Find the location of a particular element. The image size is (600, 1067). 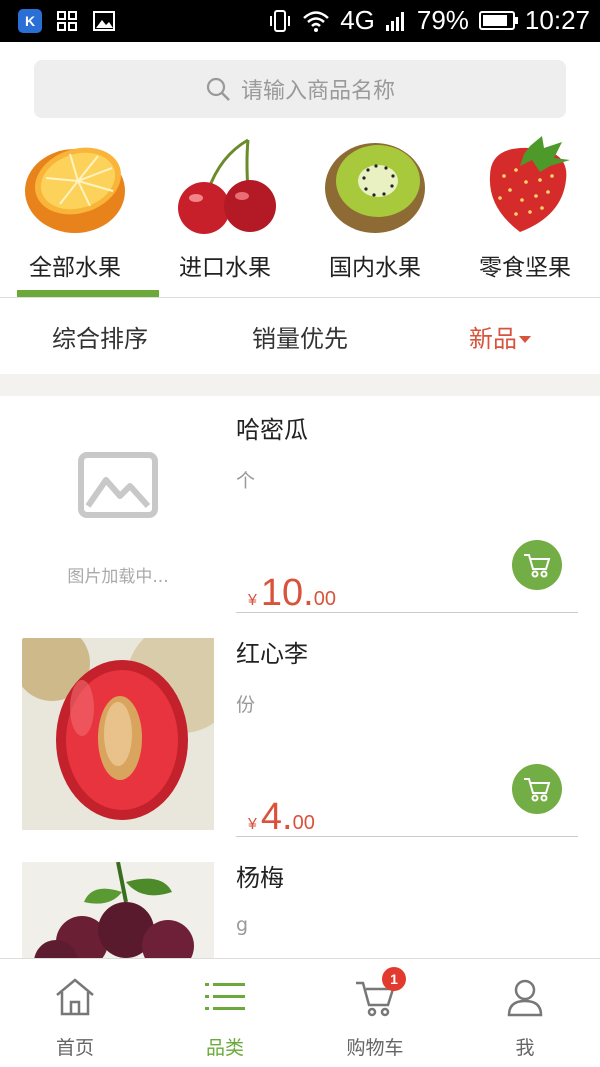

category-domestic-fruits: 国内水果 is located at coordinates (375, 214).